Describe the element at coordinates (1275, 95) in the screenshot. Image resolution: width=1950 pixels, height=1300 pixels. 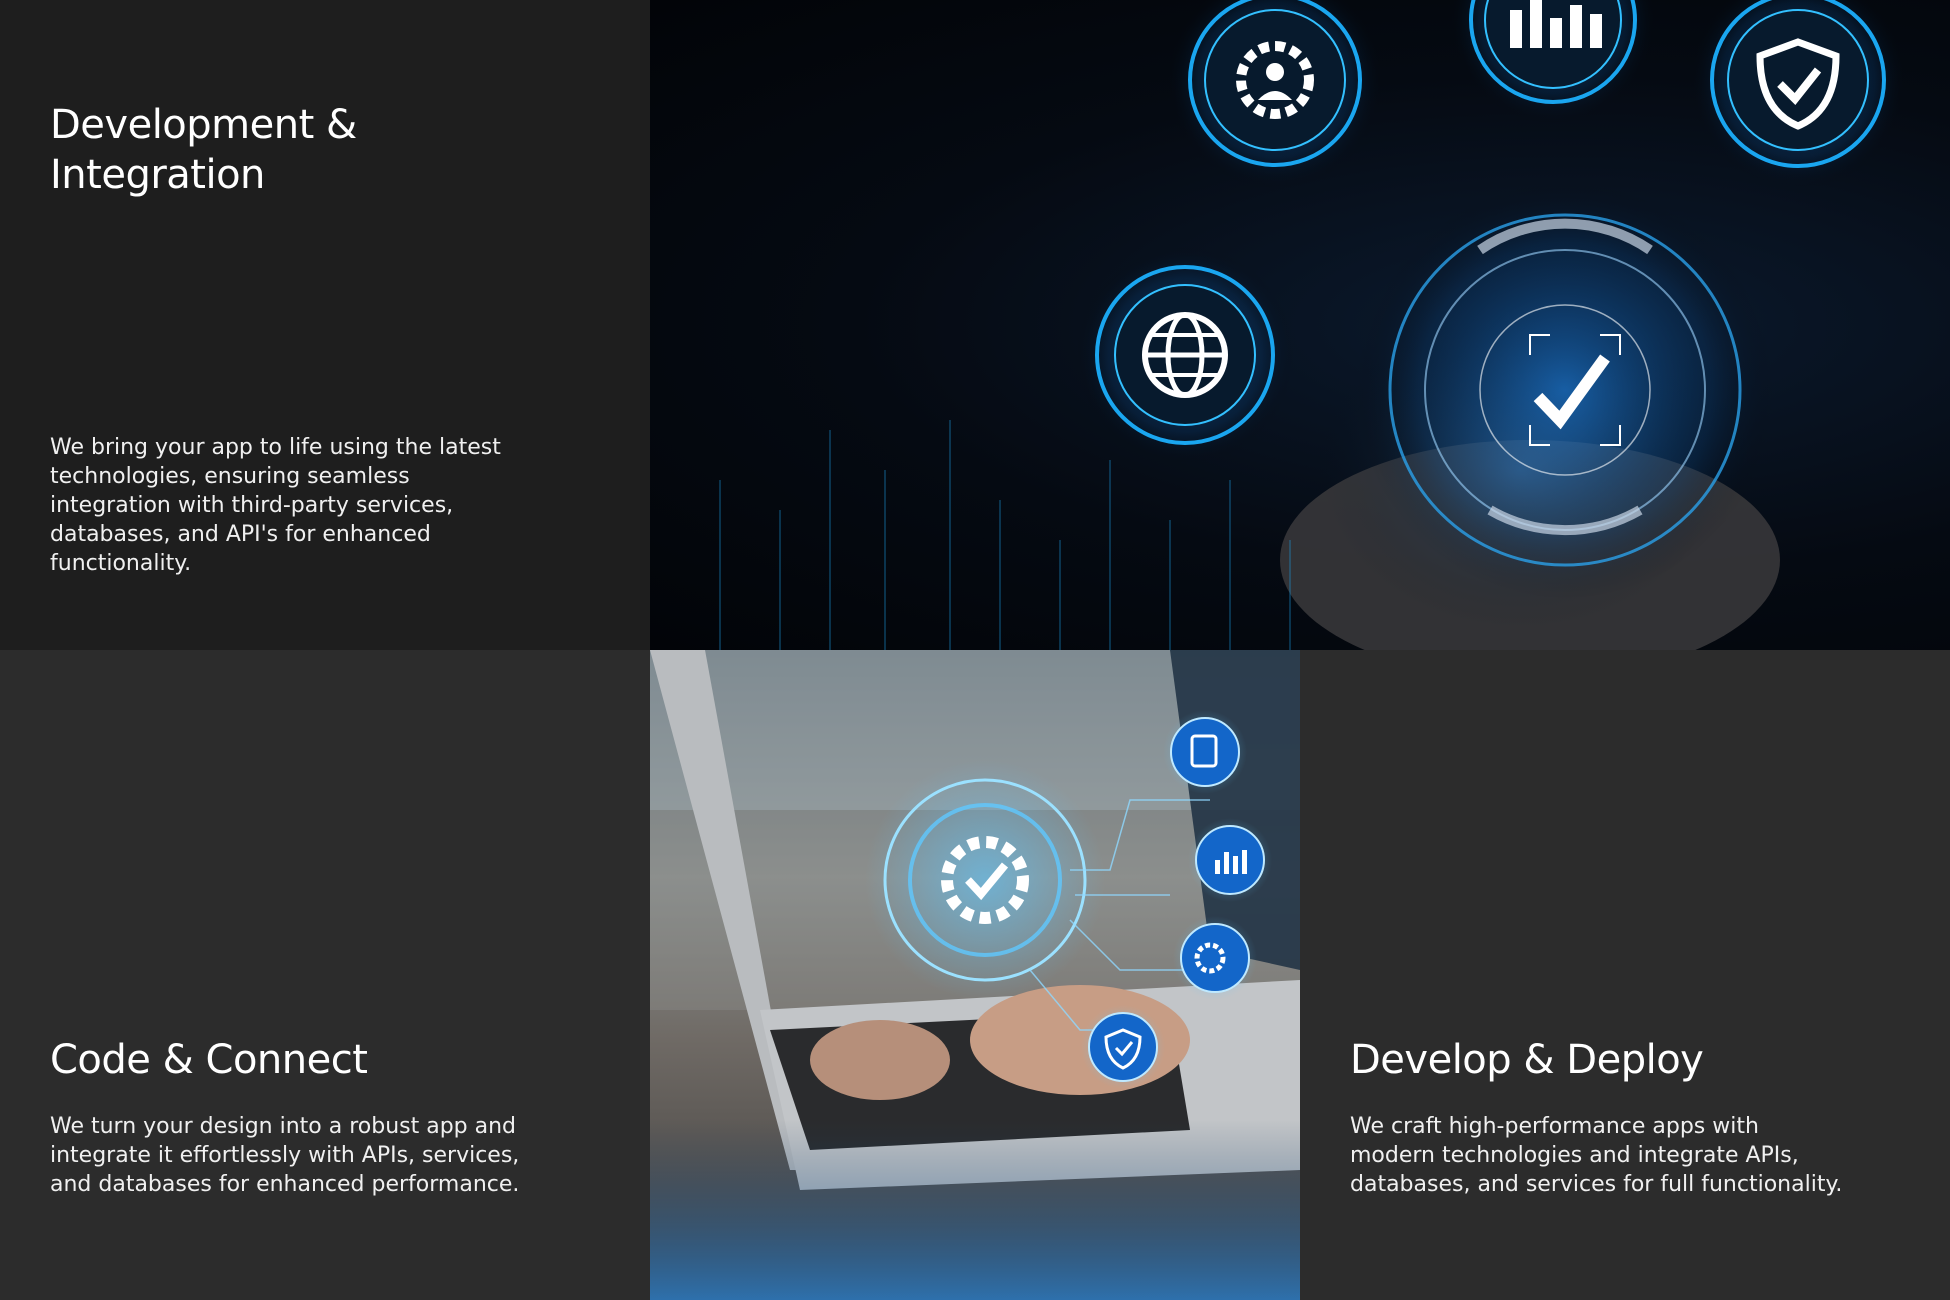
I see `gear-person-icon` at that location.